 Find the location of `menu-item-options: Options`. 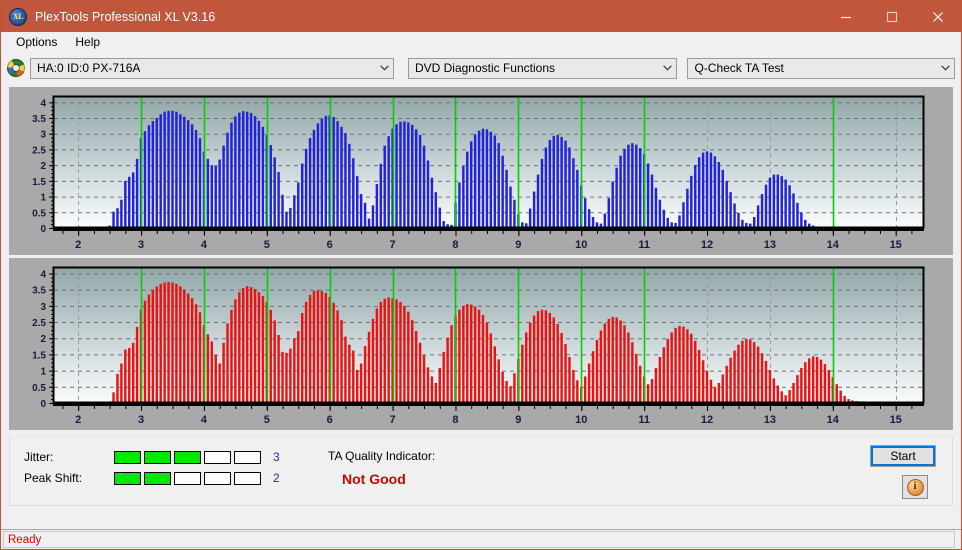

menu-item-options: Options is located at coordinates (36, 42).